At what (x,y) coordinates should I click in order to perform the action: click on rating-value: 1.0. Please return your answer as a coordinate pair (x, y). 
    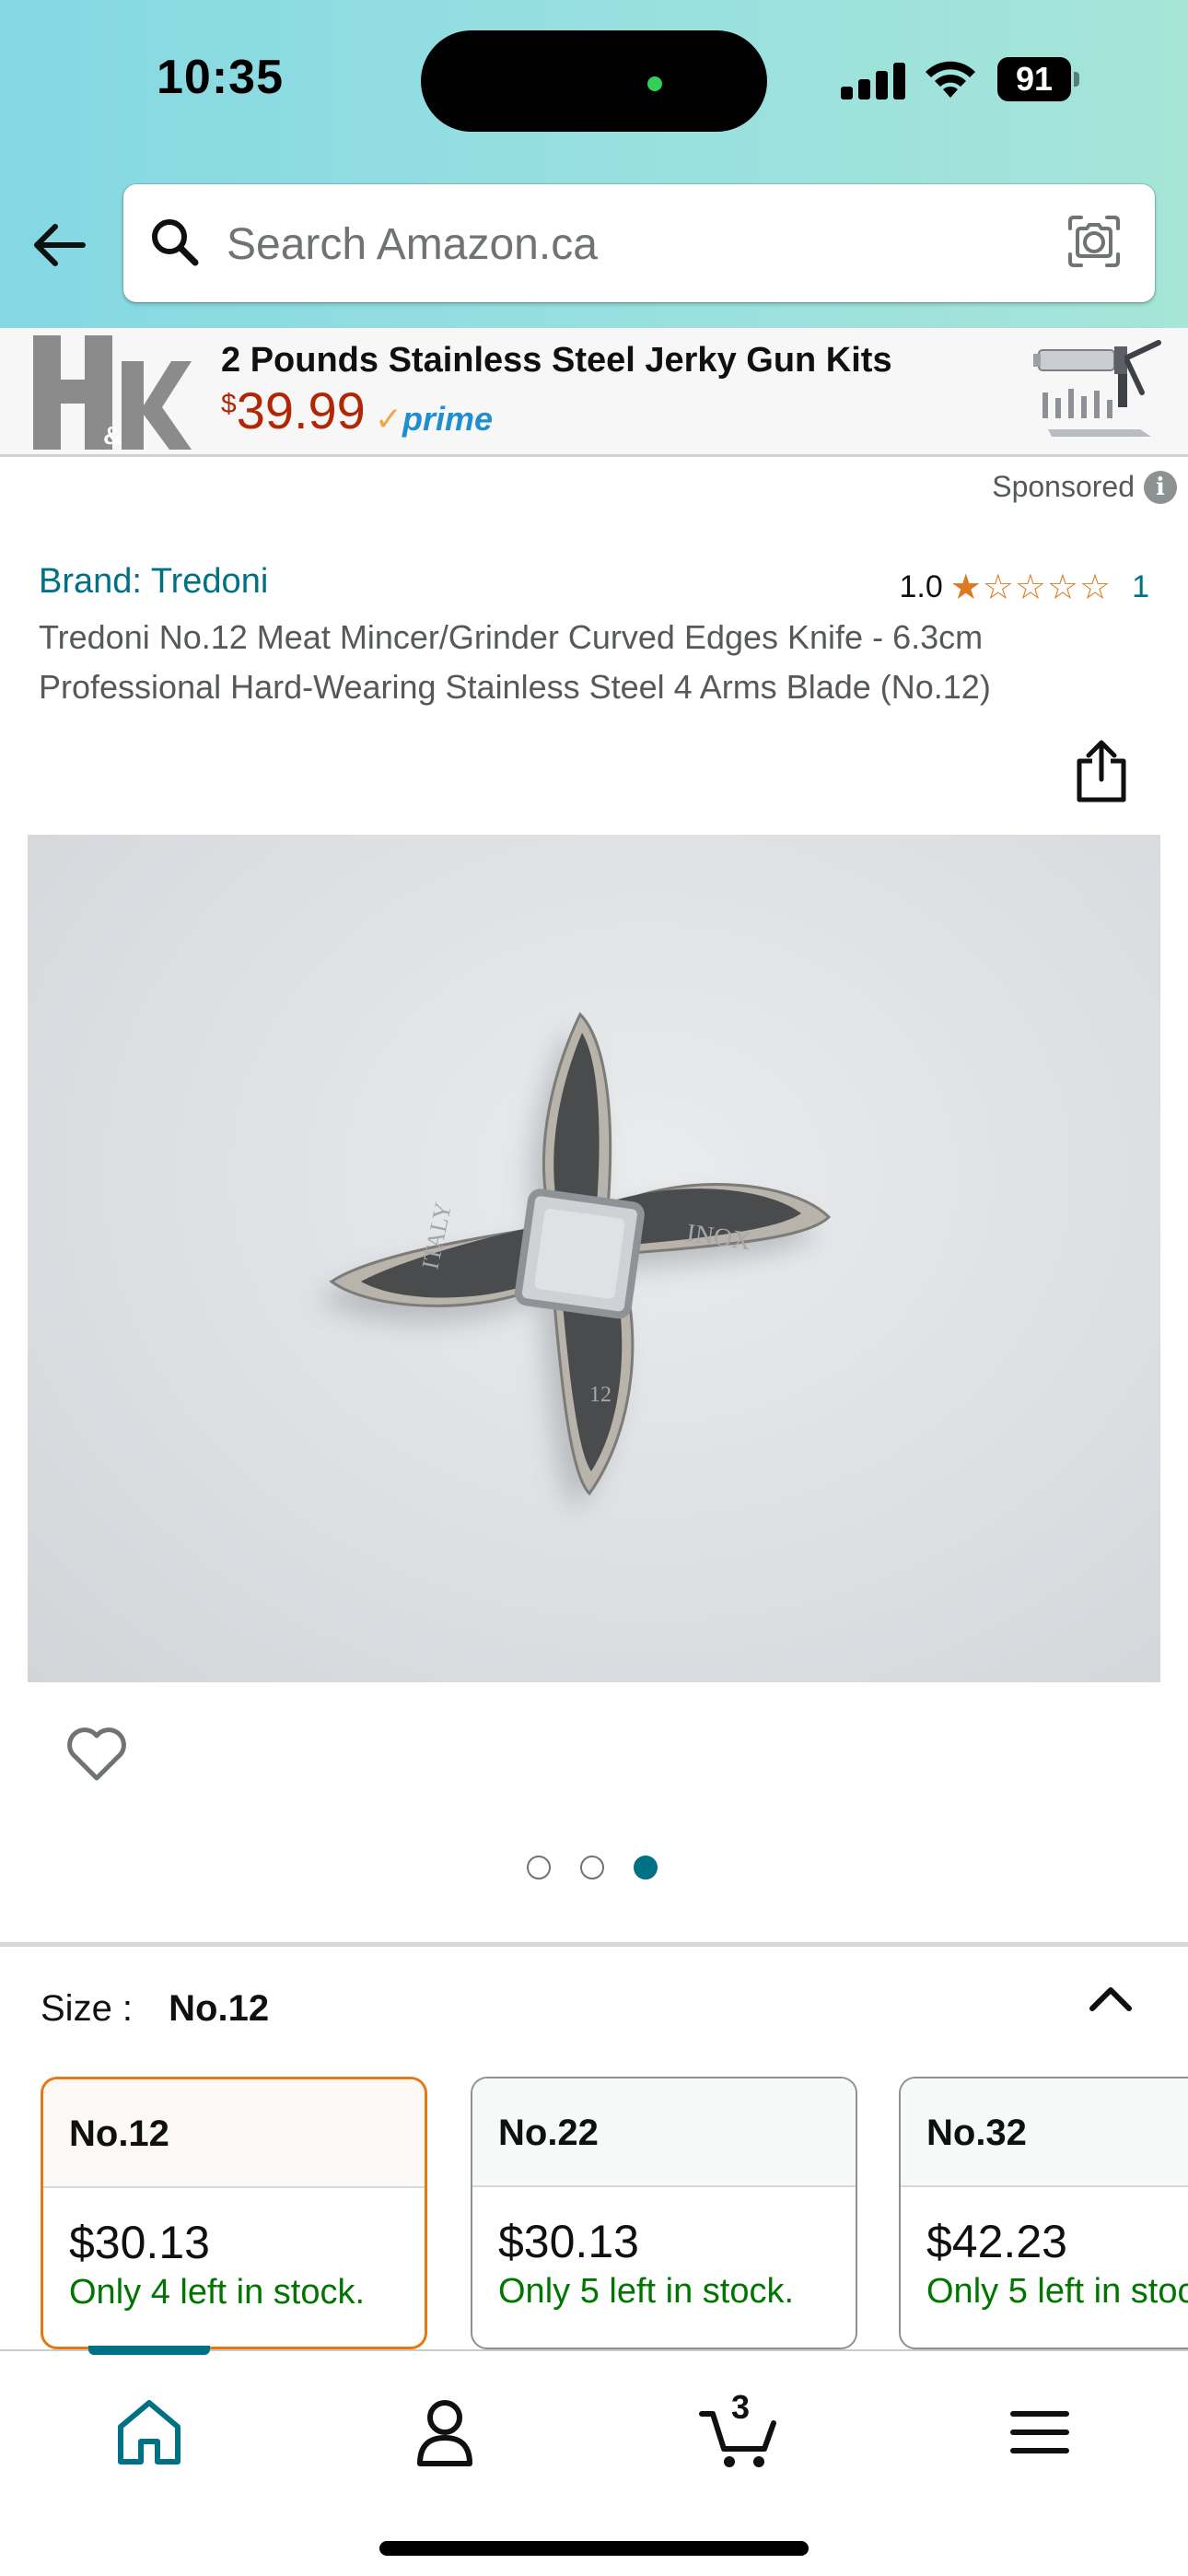
    Looking at the image, I should click on (921, 586).